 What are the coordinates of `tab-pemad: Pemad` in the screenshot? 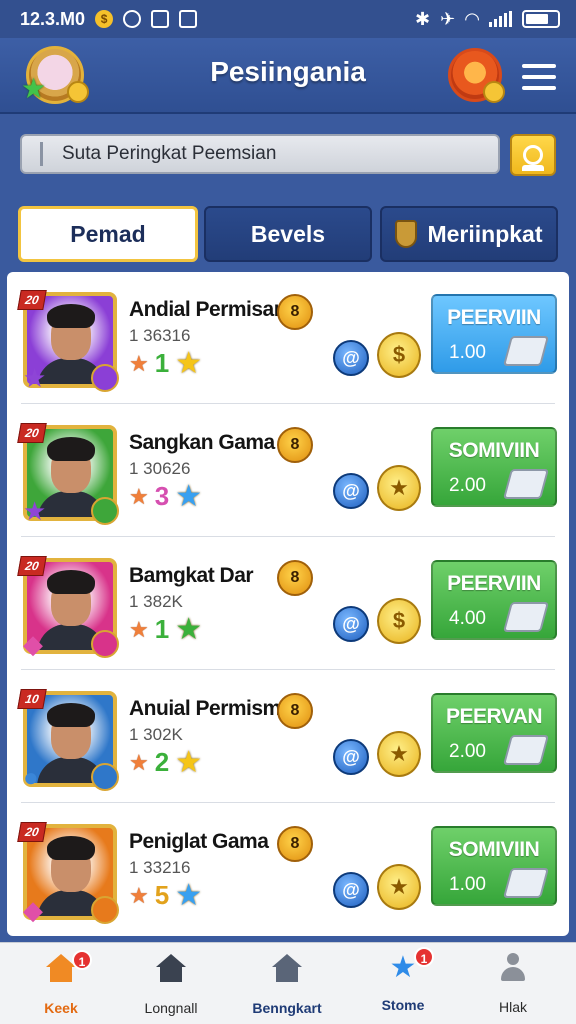 It's located at (108, 234).